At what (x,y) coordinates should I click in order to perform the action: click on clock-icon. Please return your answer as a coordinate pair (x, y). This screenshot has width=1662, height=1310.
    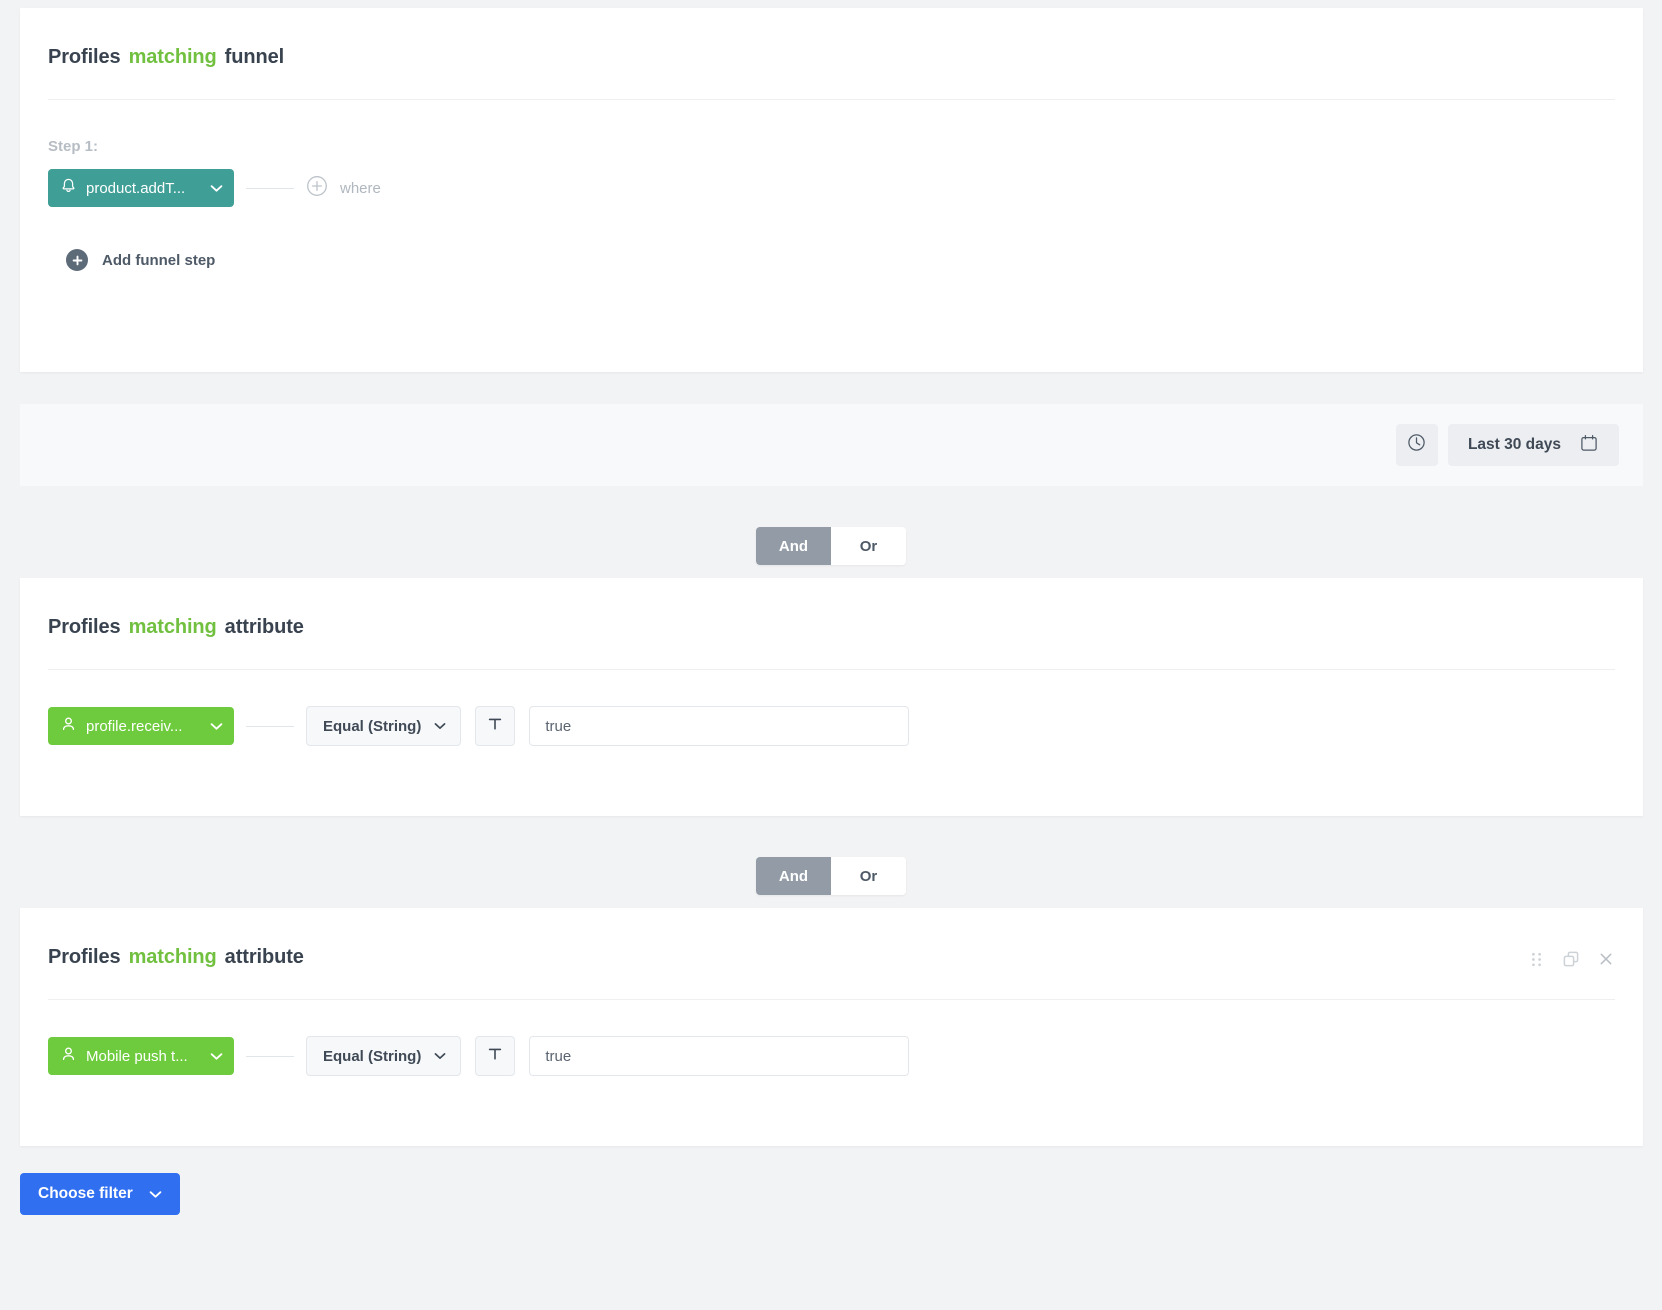
    Looking at the image, I should click on (1416, 445).